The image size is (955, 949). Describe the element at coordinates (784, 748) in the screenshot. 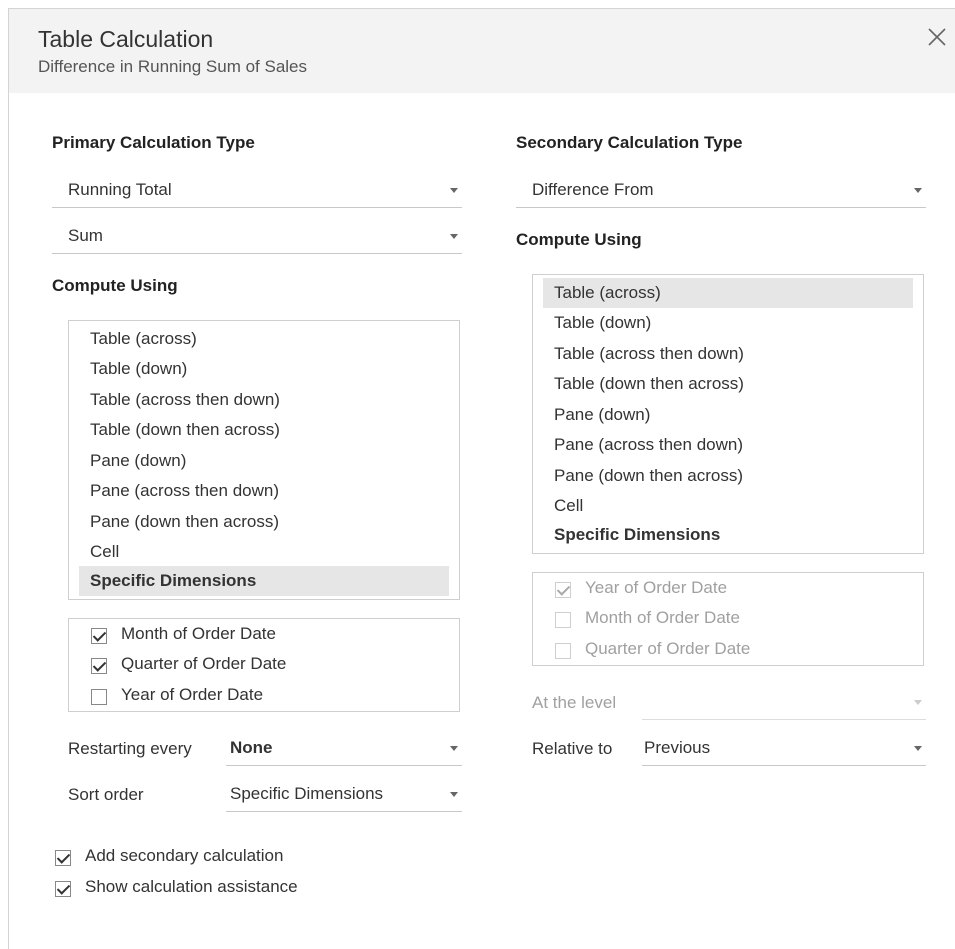

I see `relative-to-dropdown: Previous` at that location.